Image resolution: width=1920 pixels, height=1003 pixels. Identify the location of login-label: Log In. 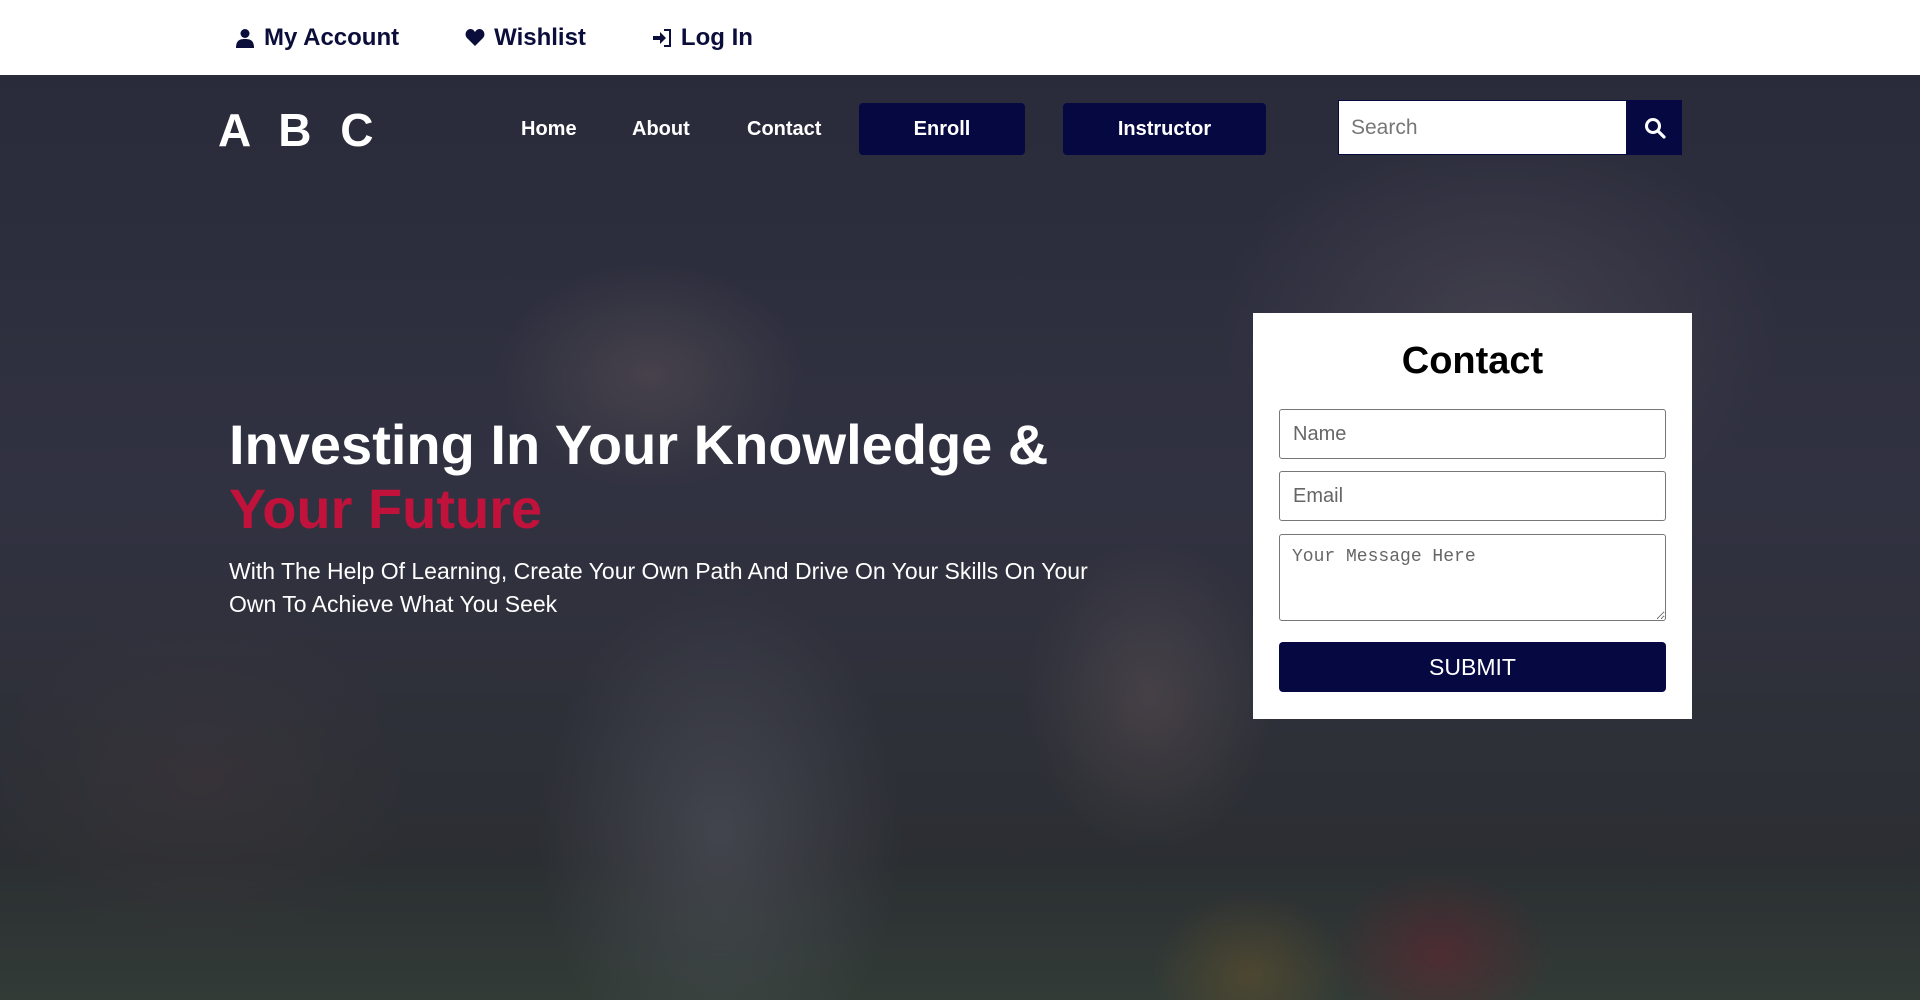
(716, 37).